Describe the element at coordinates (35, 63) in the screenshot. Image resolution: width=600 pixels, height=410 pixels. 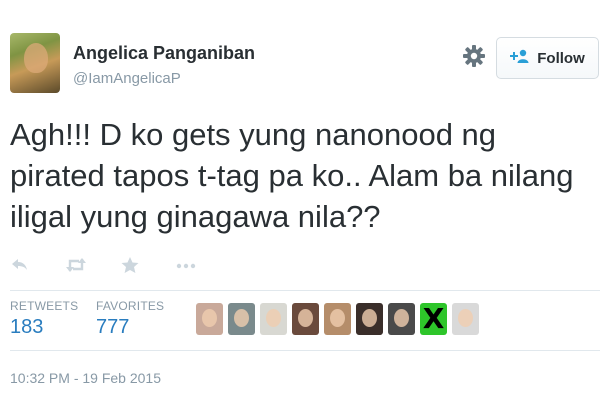
I see `avatar` at that location.